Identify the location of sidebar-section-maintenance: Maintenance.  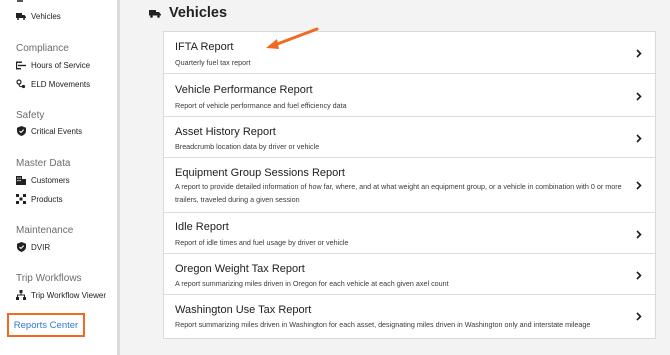
(45, 230).